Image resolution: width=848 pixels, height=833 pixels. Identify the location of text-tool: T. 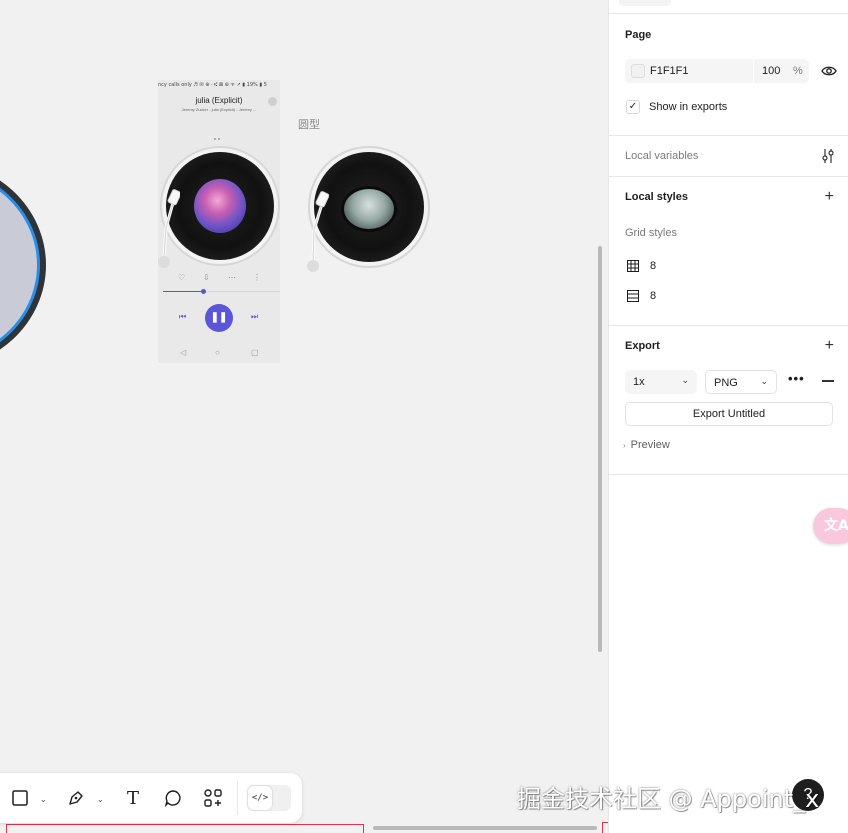
(133, 798).